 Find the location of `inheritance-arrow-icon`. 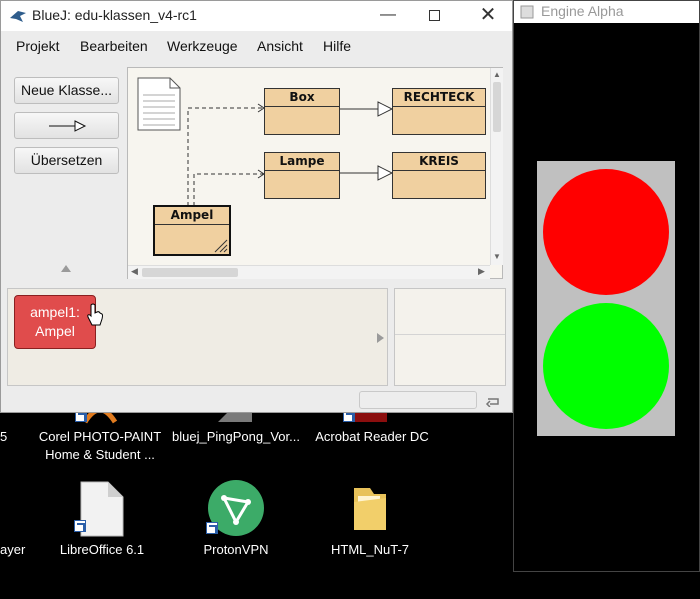

inheritance-arrow-icon is located at coordinates (67, 126).